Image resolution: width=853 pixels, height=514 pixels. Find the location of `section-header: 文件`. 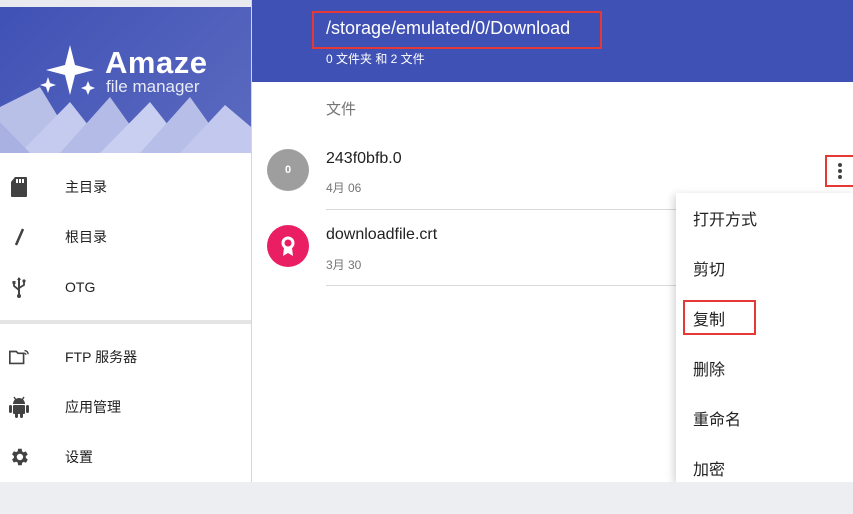

section-header: 文件 is located at coordinates (341, 109).